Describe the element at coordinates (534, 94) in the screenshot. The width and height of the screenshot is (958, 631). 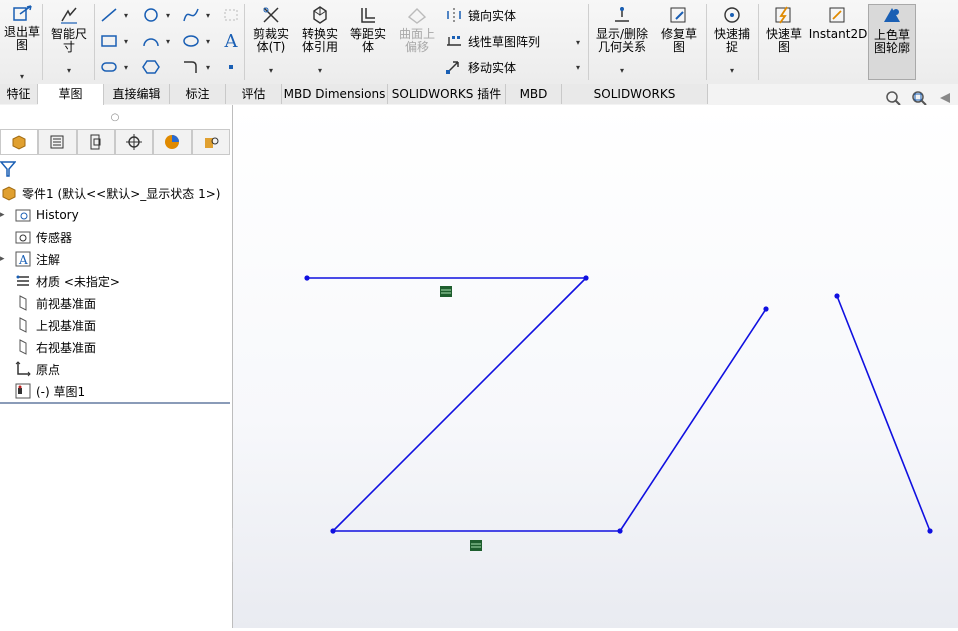
I see `tab-mbd: MBD` at that location.